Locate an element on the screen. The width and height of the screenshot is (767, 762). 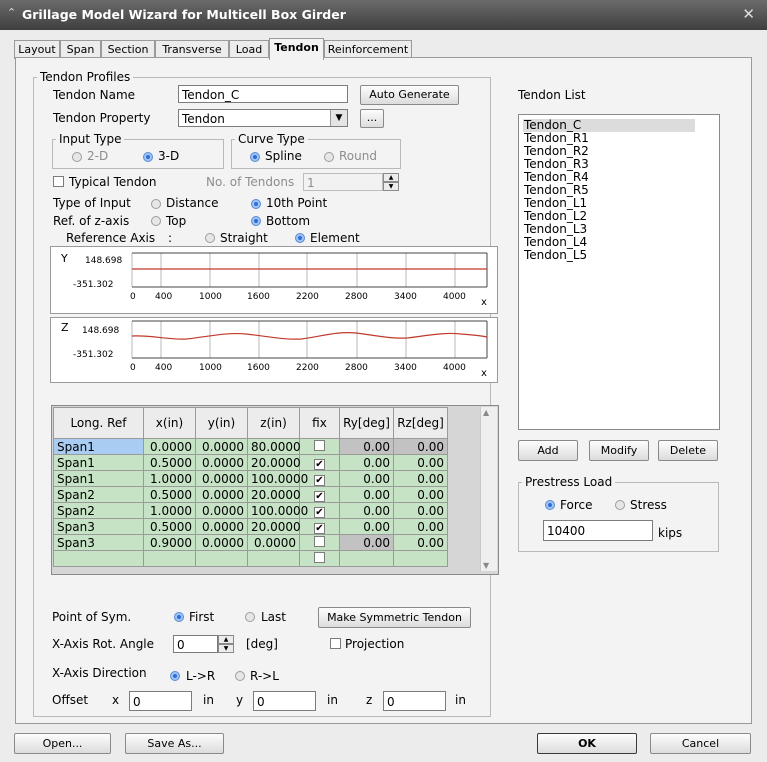
prestress-force-radio is located at coordinates (550, 505).